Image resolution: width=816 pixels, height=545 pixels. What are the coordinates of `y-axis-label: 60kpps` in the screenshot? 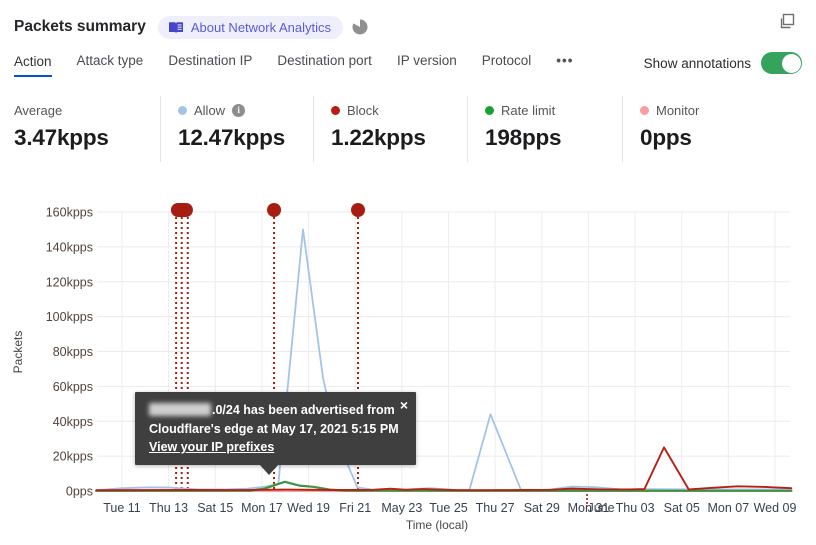 It's located at (73, 387).